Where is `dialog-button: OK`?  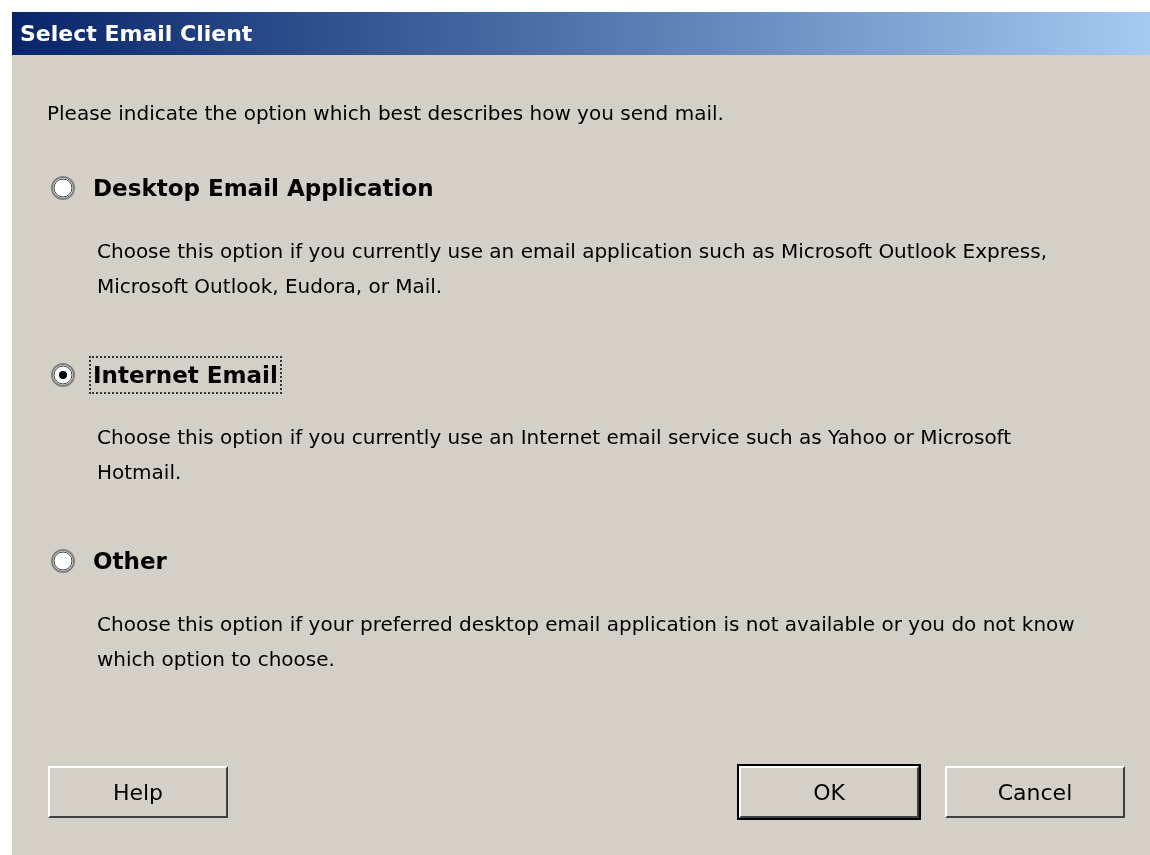
dialog-button: OK is located at coordinates (829, 792).